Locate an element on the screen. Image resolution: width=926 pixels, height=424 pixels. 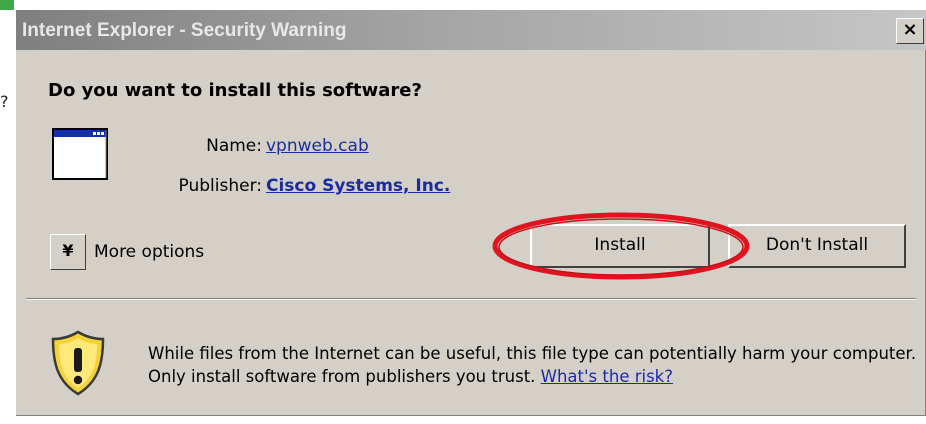
divider is located at coordinates (471, 299).